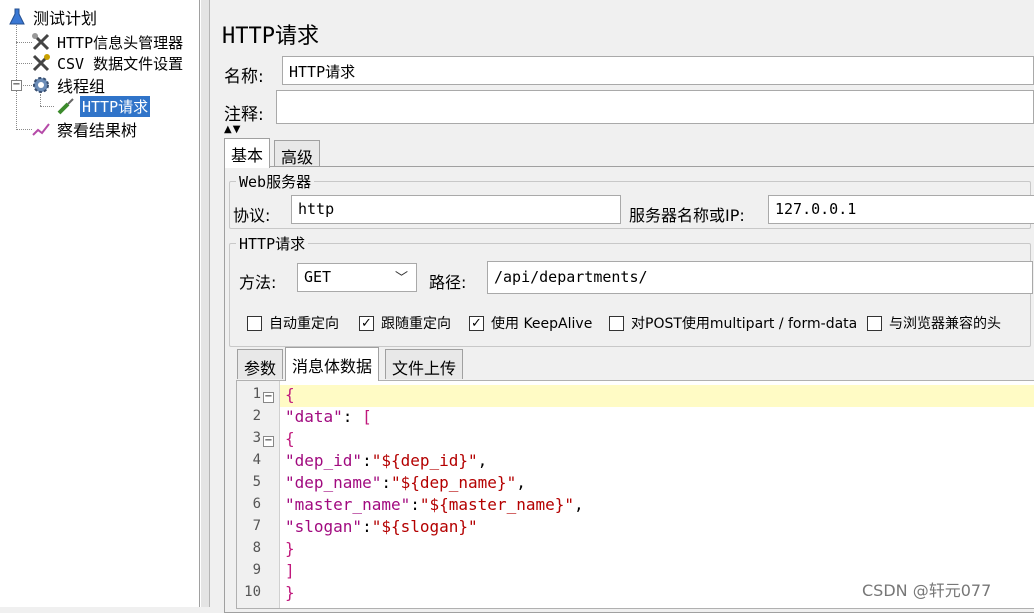  Describe the element at coordinates (530, 323) in the screenshot. I see `keepalive-checkbox: ✓ 使用 KeepAlive` at that location.